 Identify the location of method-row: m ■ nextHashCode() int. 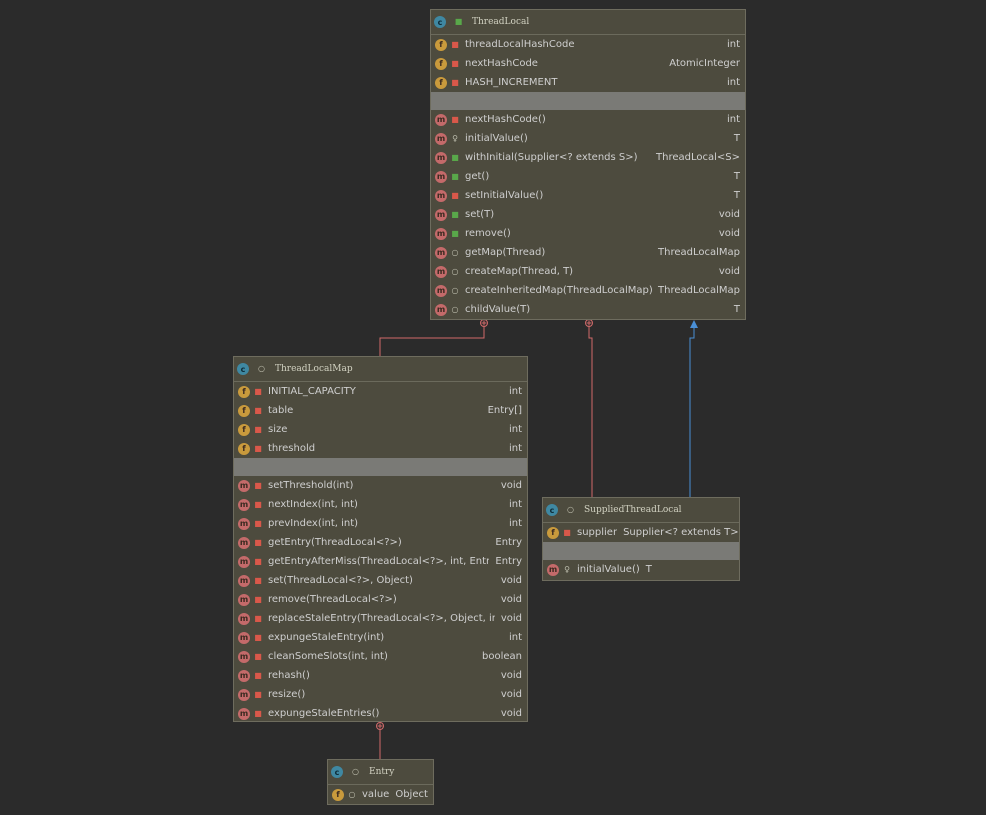
(588, 119).